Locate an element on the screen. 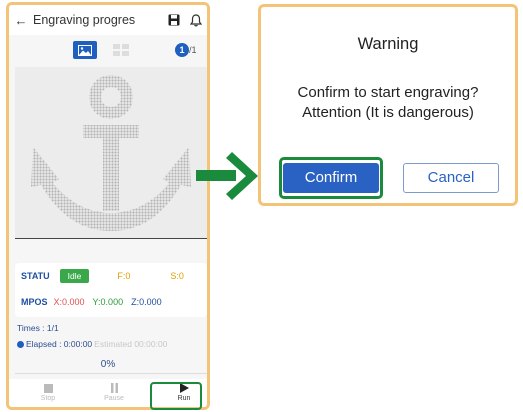  grid-view-button is located at coordinates (121, 50).